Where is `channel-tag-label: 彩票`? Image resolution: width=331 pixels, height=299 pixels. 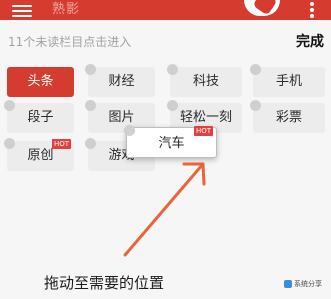 channel-tag-label: 彩票 is located at coordinates (288, 117).